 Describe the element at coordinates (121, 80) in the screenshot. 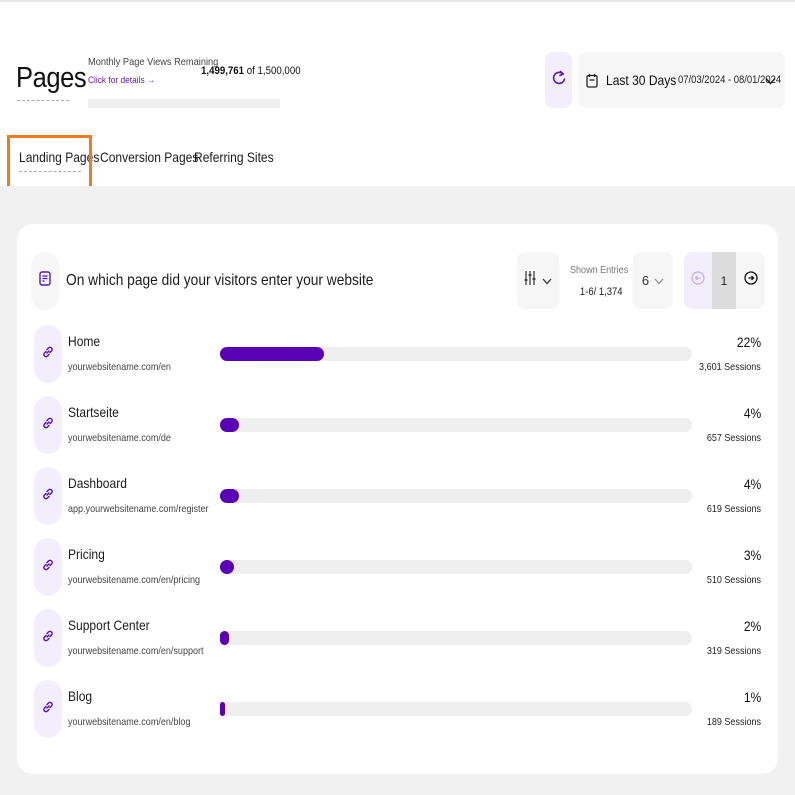

I see `details-link: Click for details →` at that location.